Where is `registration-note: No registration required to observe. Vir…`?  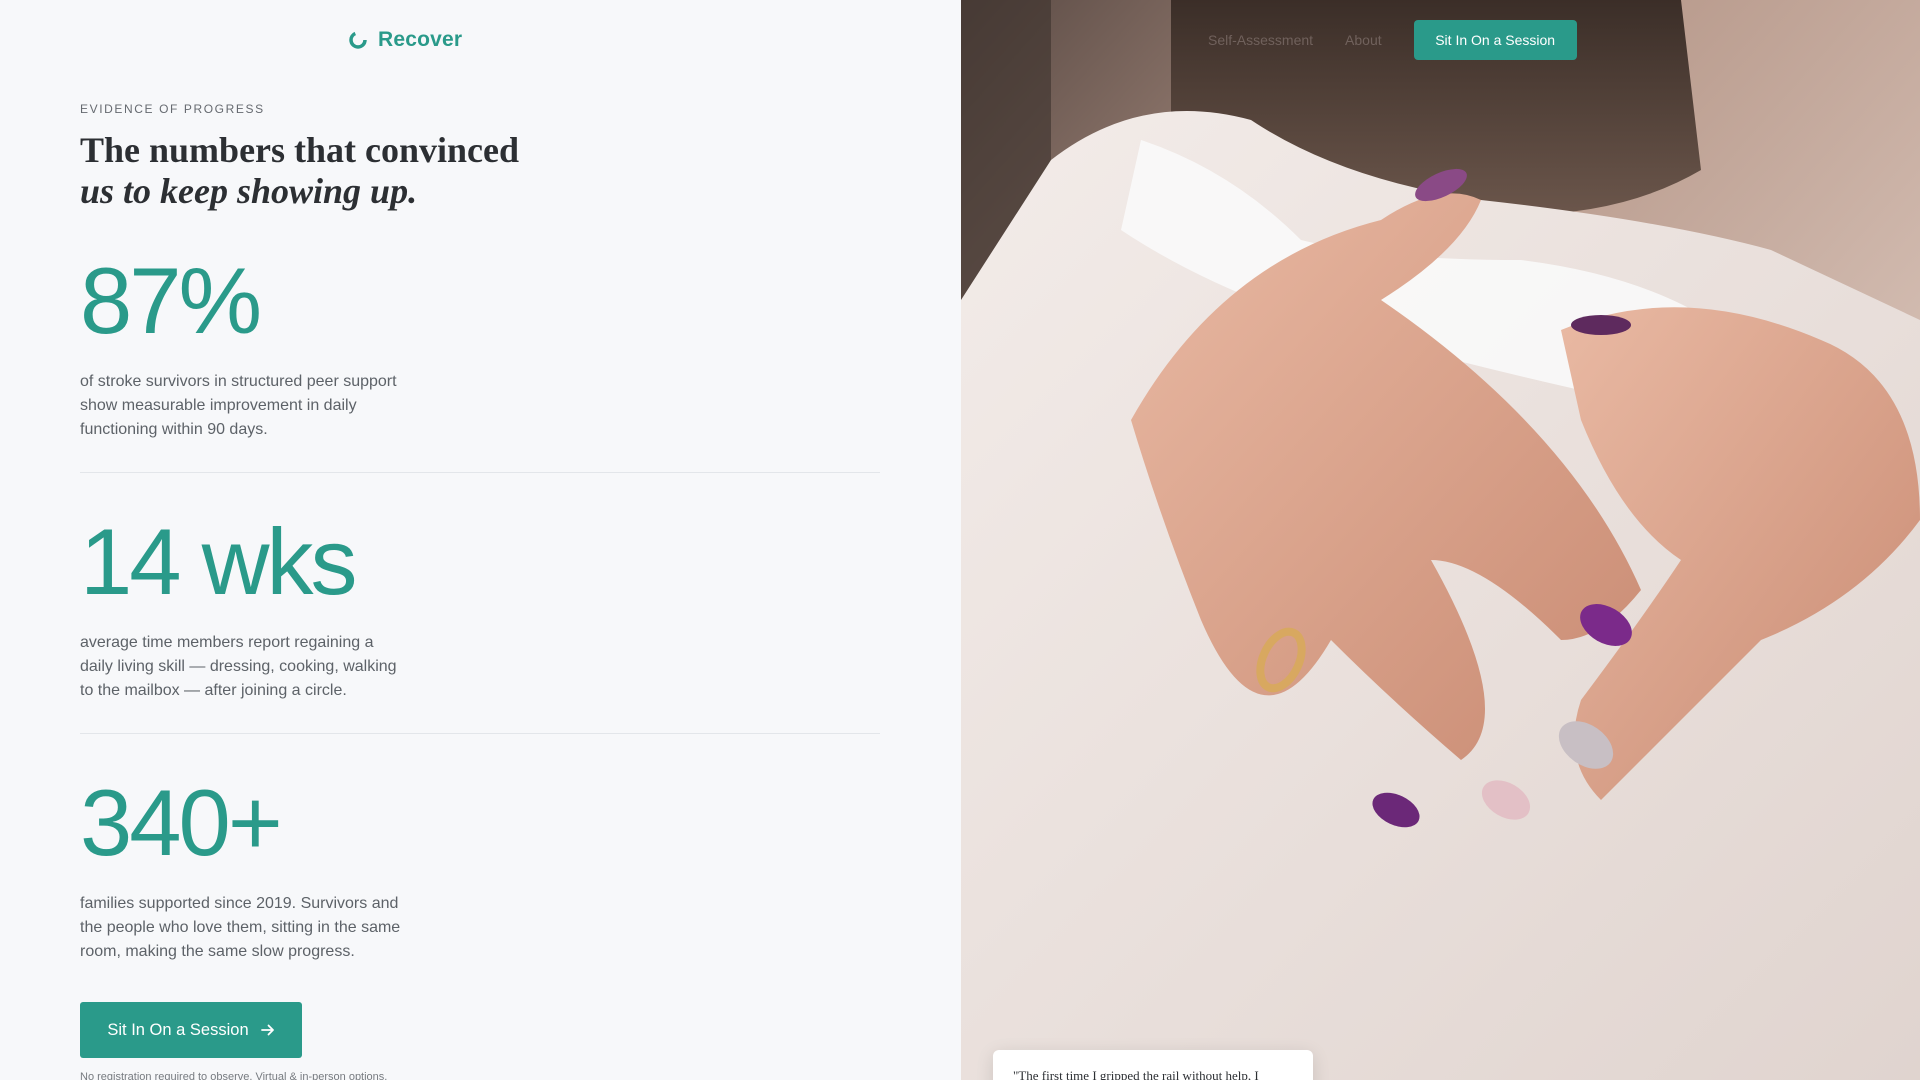
registration-note: No registration required to observe. Vir… is located at coordinates (234, 1075).